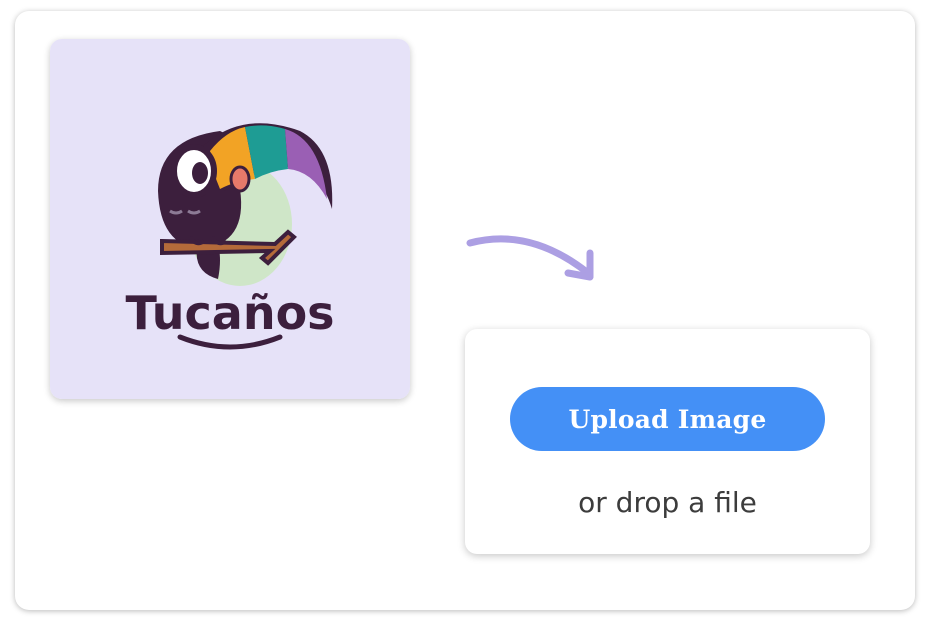  What do you see at coordinates (667, 419) in the screenshot?
I see `upload-image-button: Upload Image` at bounding box center [667, 419].